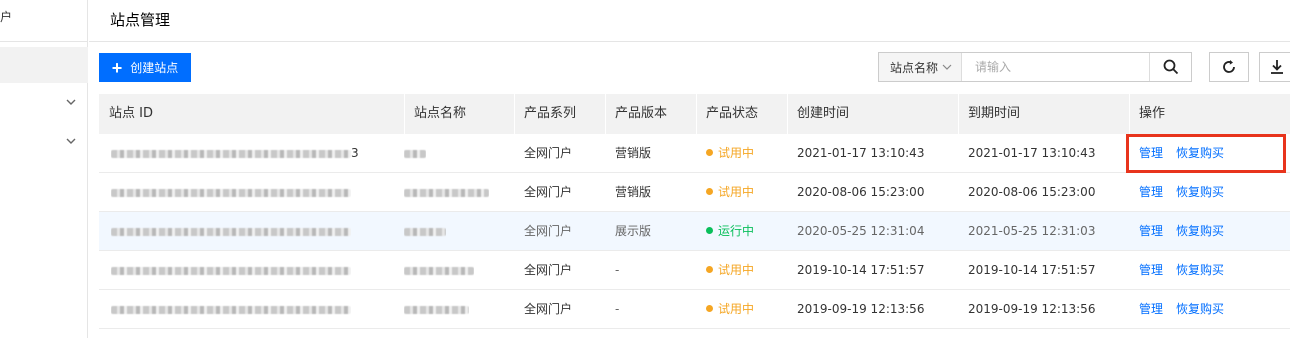 Image resolution: width=1290 pixels, height=338 pixels. I want to click on page-title: 站点管理, so click(140, 20).